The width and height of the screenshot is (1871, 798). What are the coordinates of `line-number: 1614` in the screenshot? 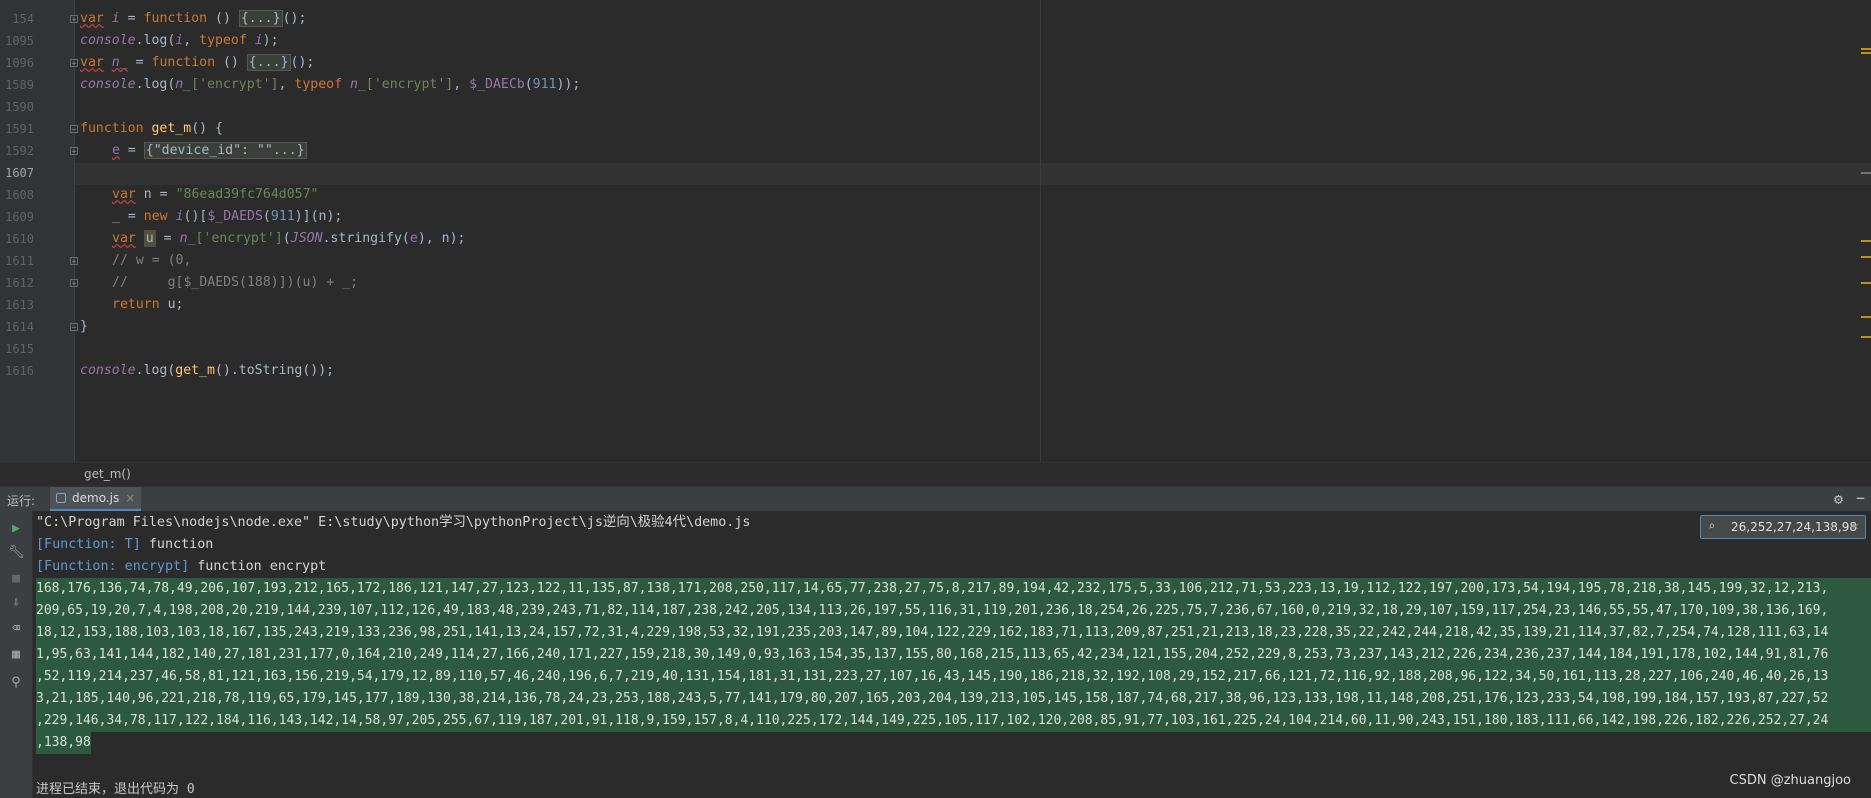 It's located at (19, 327).